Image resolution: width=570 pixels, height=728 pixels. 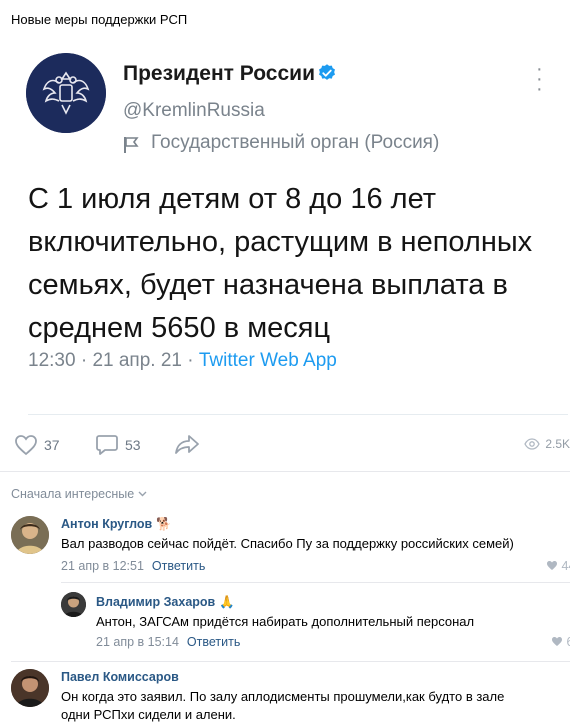 I want to click on comments-divider, so click(x=285, y=471).